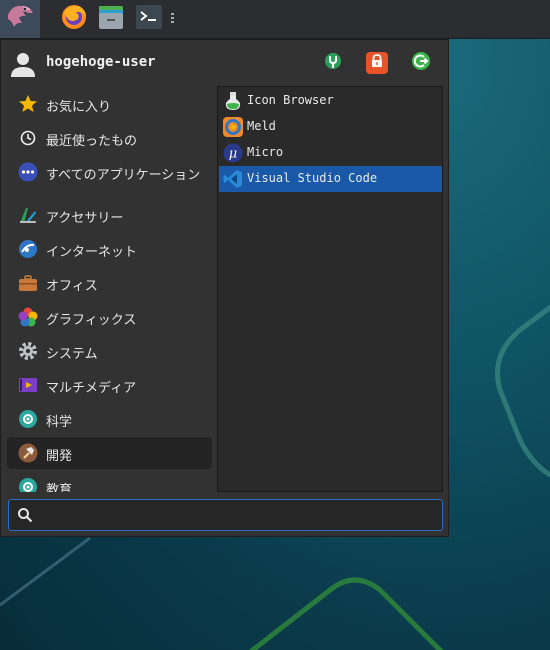  Describe the element at coordinates (28, 283) in the screenshot. I see `office-icon` at that location.